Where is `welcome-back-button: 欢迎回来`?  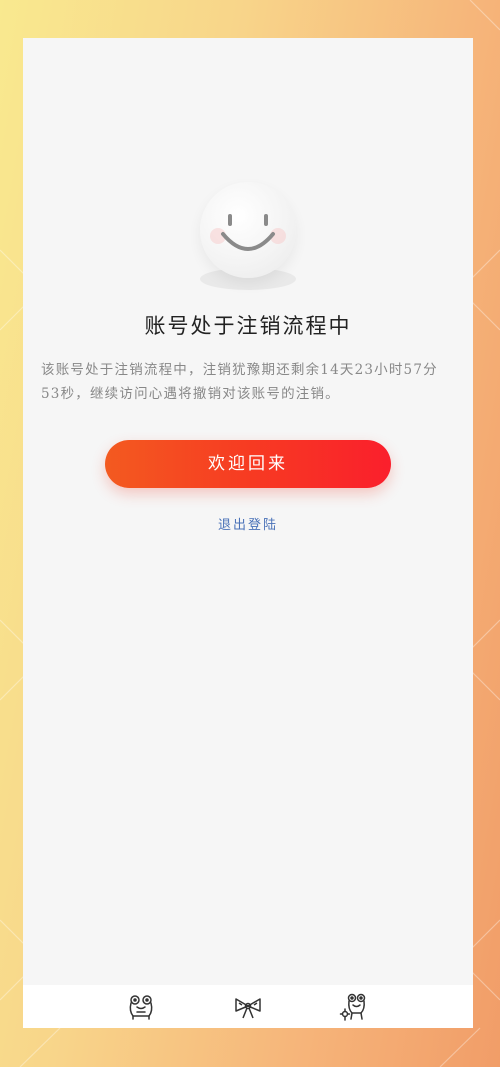
welcome-back-button: 欢迎回来 is located at coordinates (248, 464).